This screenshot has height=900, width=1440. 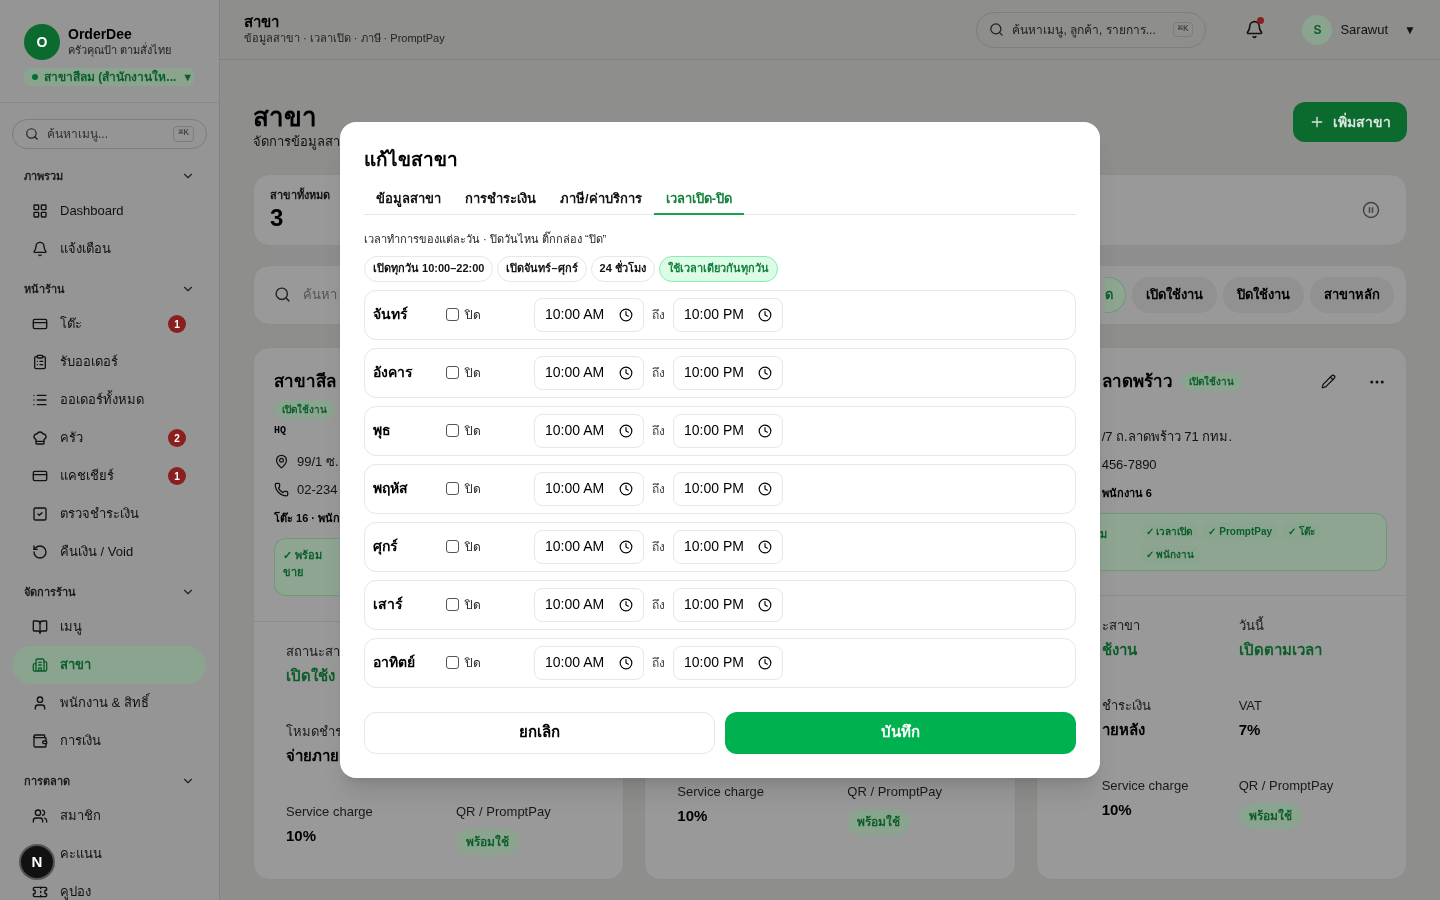 What do you see at coordinates (109, 627) in the screenshot?
I see `sidebar-item: เมนู` at bounding box center [109, 627].